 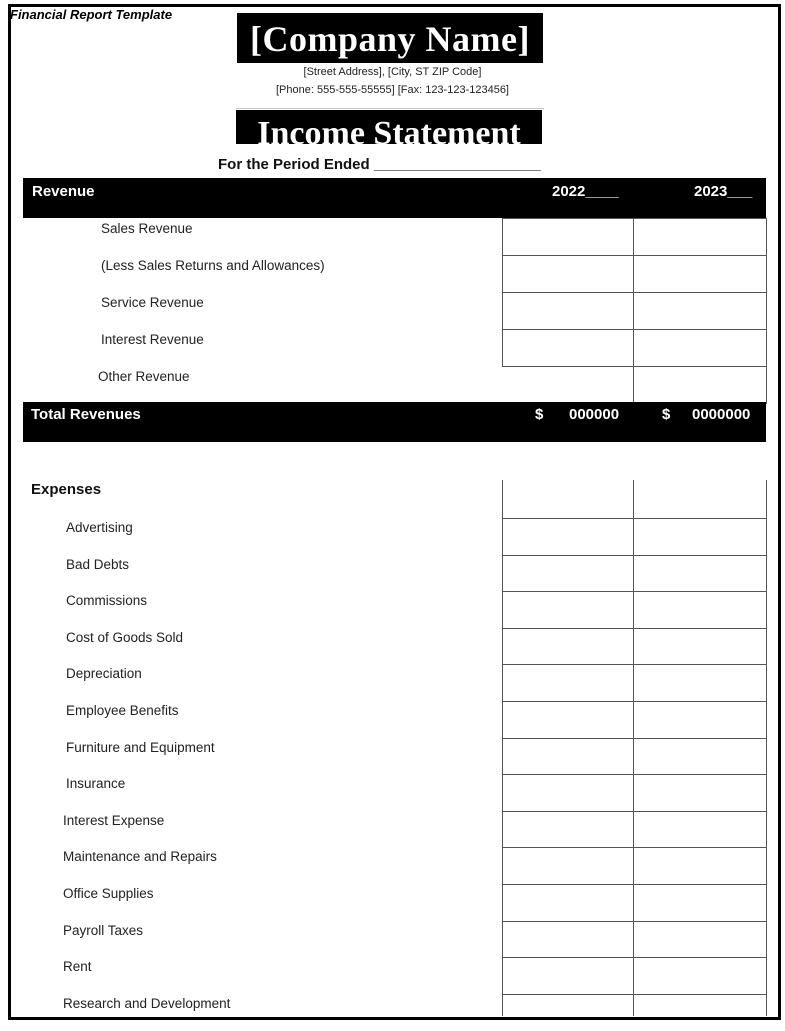 What do you see at coordinates (666, 414) in the screenshot?
I see `total-year2-currency: $` at bounding box center [666, 414].